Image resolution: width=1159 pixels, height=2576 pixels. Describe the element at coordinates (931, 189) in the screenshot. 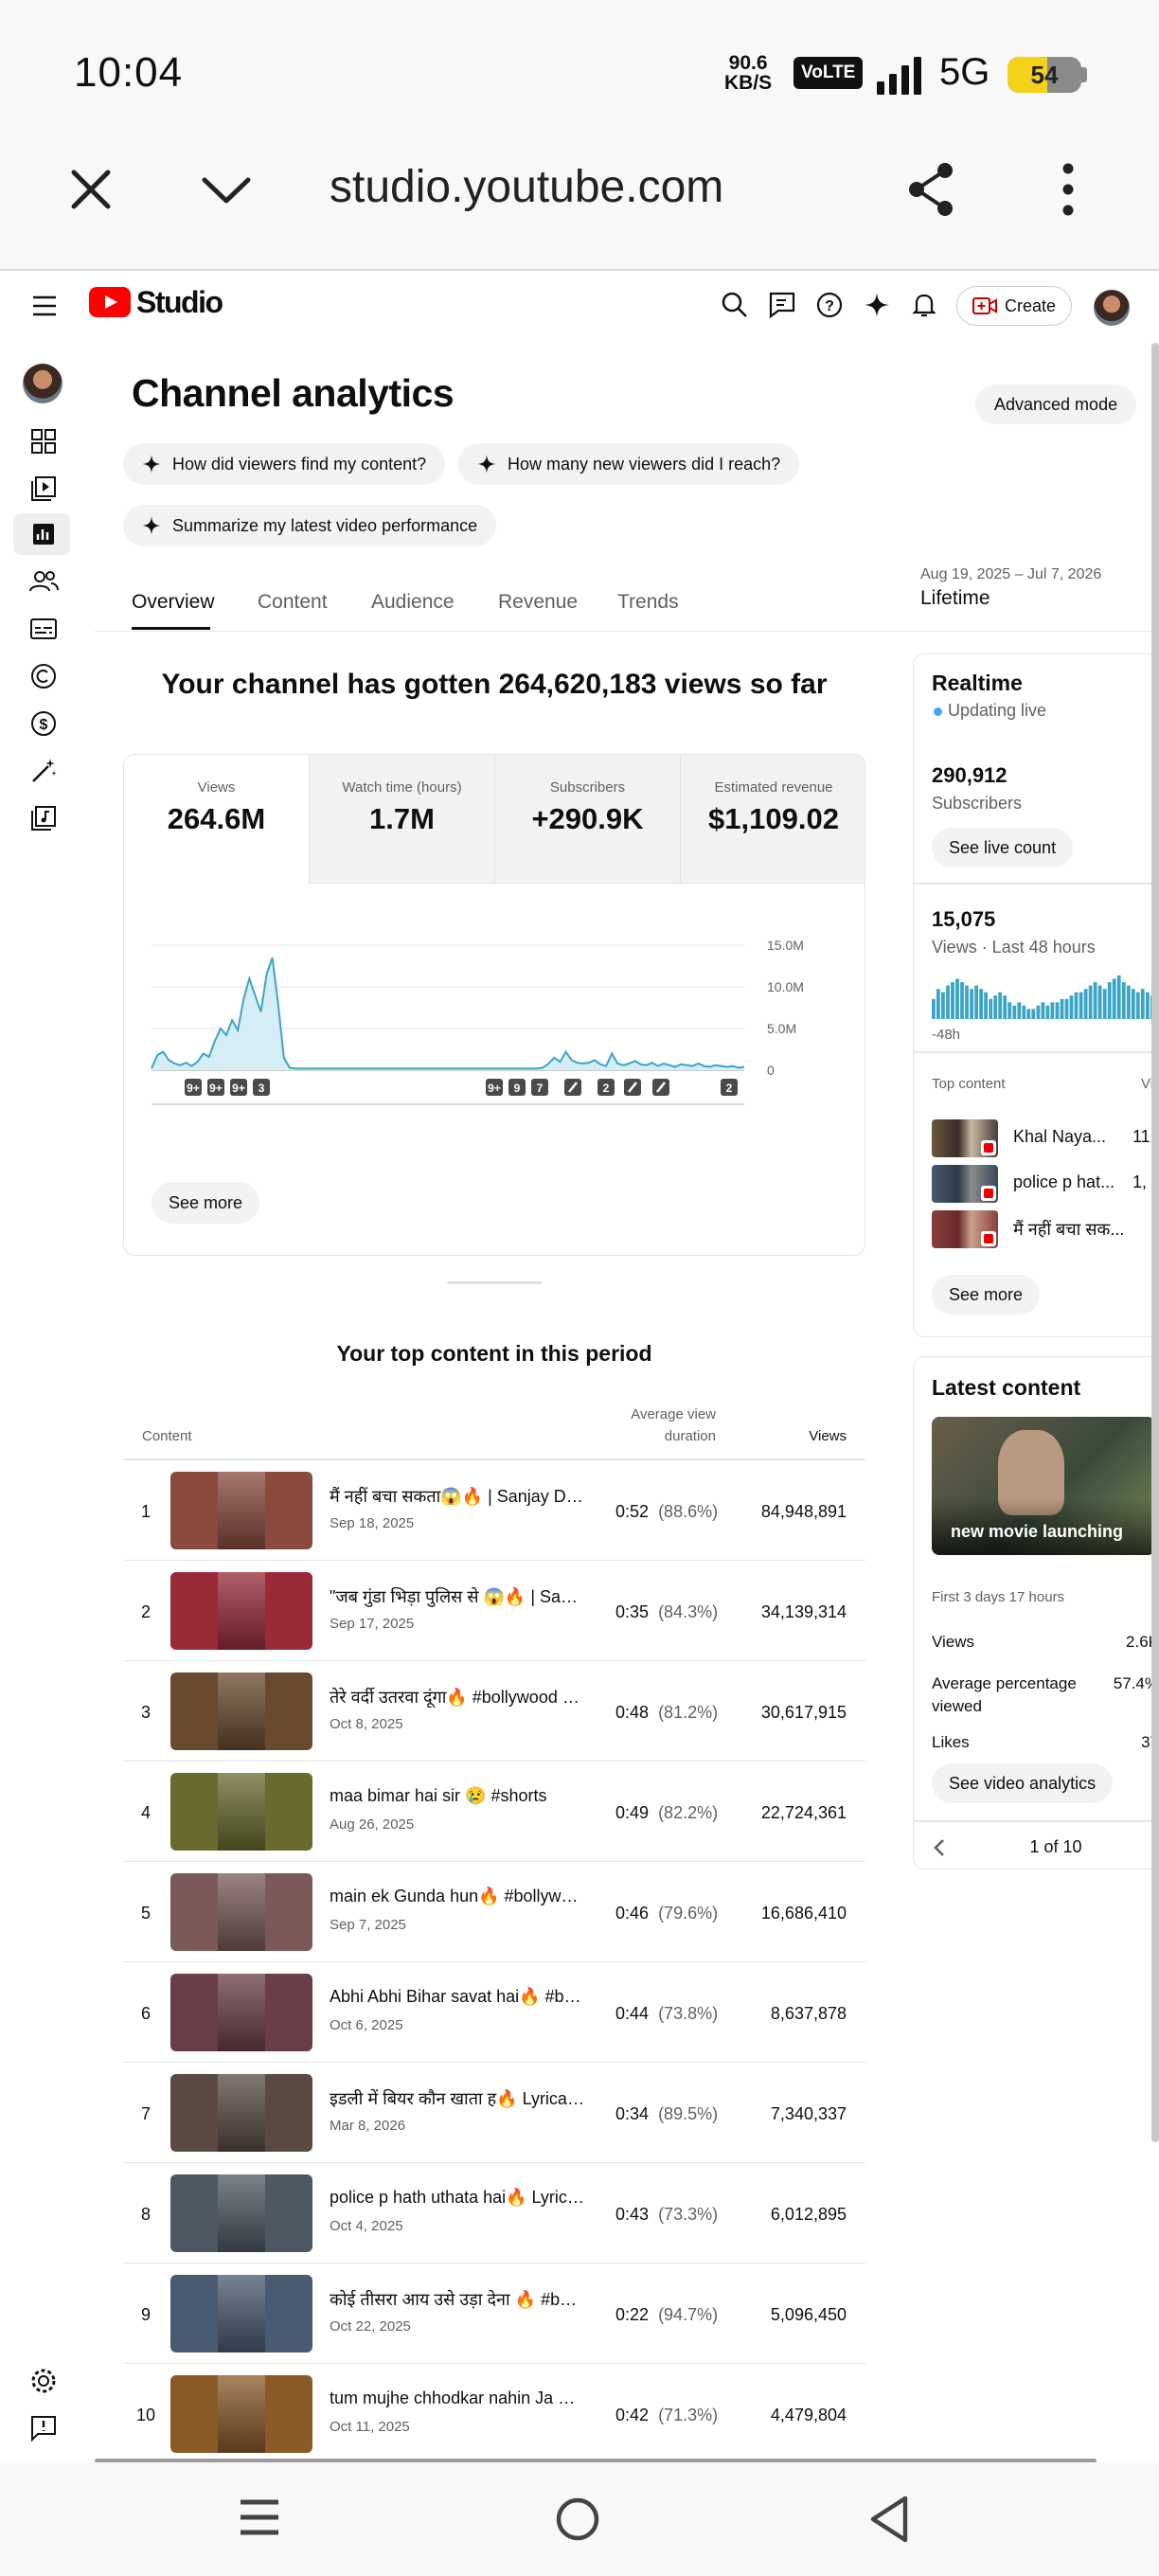

I see `share-icon` at that location.